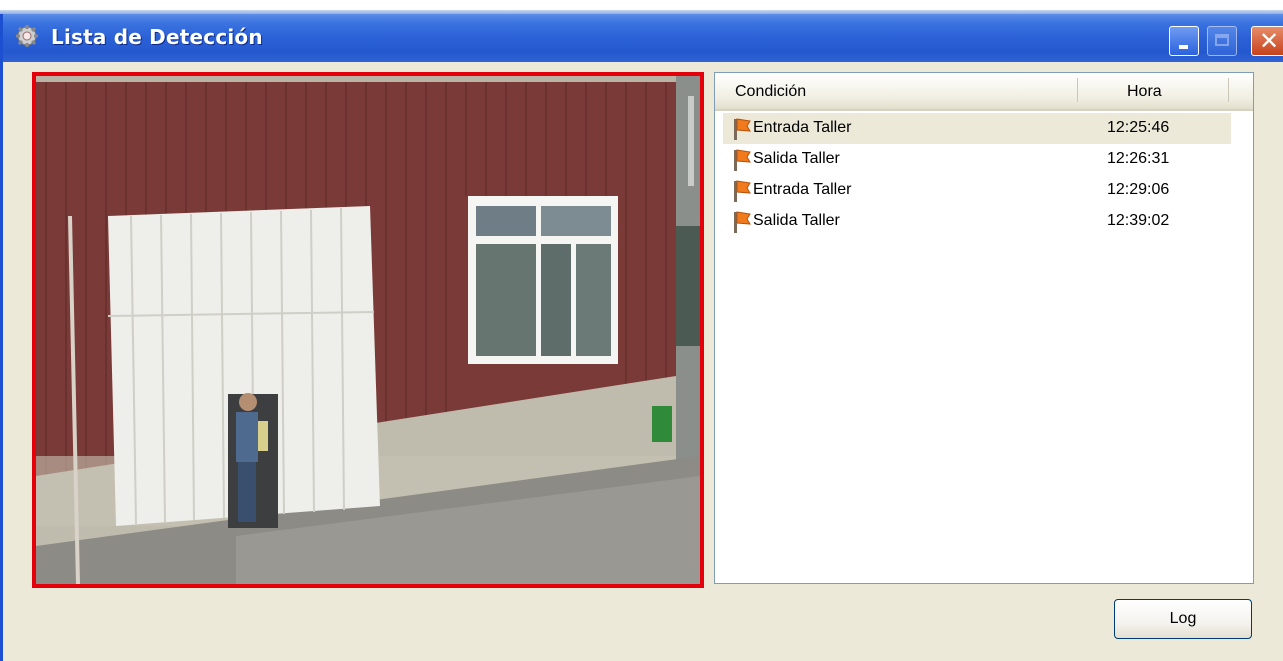 Image resolution: width=1283 pixels, height=661 pixels. Describe the element at coordinates (984, 92) in the screenshot. I see `list-header: Condición Hora` at that location.